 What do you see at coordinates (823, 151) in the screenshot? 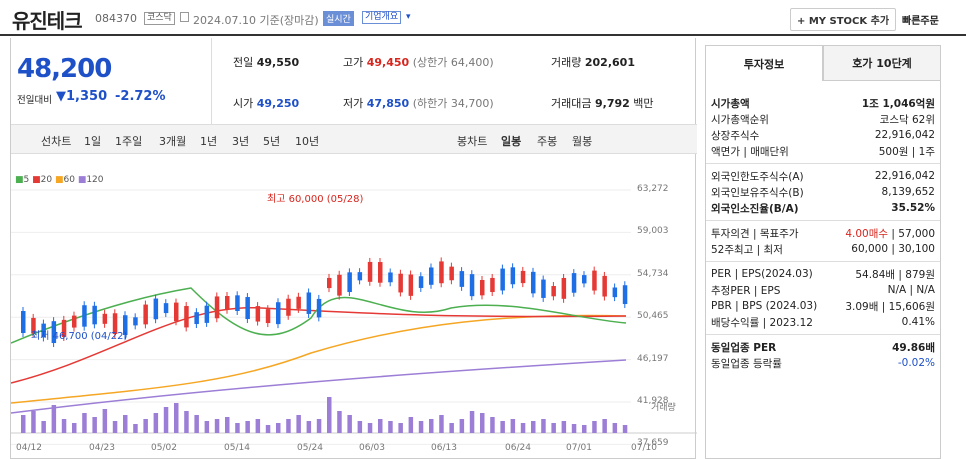
I see `info-row: 액면가 | 매매단위 500원 | 1주` at bounding box center [823, 151].